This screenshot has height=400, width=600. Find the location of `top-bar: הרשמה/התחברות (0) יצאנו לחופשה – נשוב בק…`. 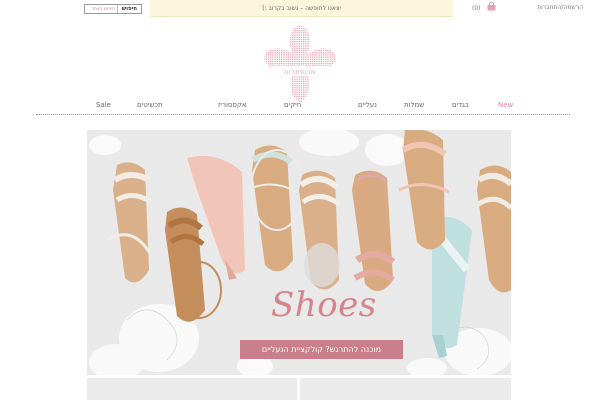

top-bar: הרשמה/התחברות (0) יצאנו לחופשה – נשוב בק… is located at coordinates (300, 9).